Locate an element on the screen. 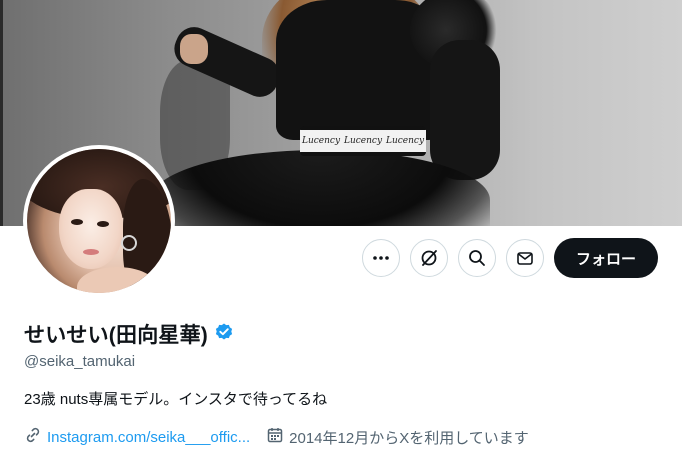 This screenshot has height=456, width=682. joined-date: 2014年12月からXを利用しています is located at coordinates (409, 438).